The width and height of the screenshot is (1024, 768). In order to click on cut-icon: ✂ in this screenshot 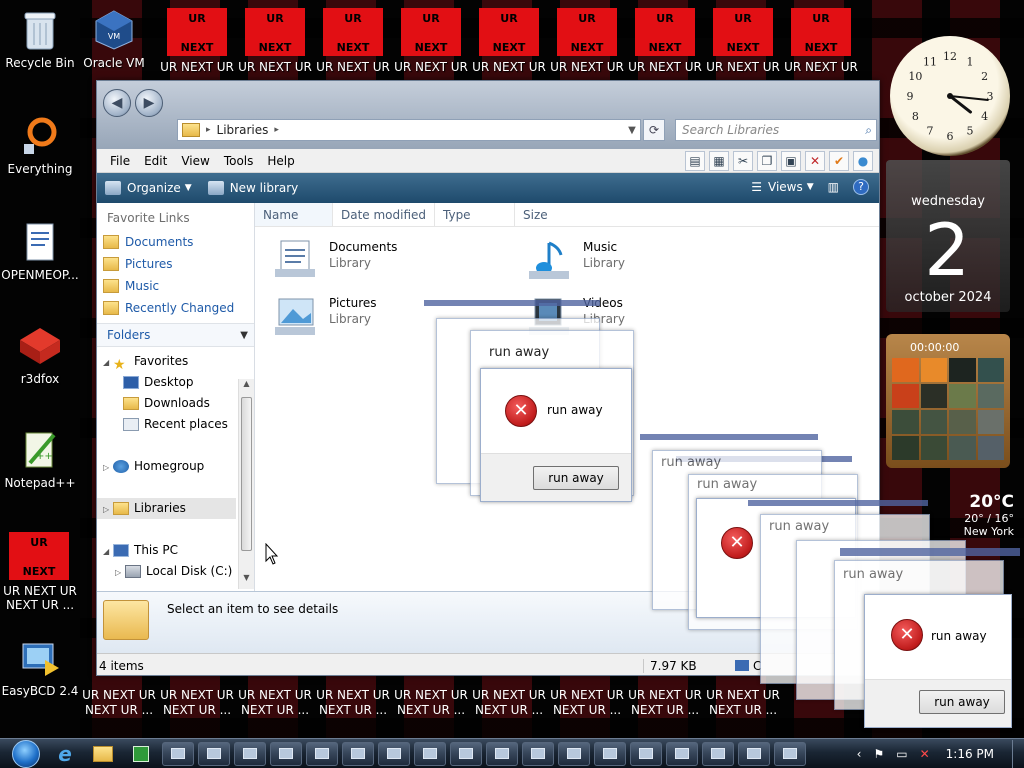, I will do `click(743, 161)`.